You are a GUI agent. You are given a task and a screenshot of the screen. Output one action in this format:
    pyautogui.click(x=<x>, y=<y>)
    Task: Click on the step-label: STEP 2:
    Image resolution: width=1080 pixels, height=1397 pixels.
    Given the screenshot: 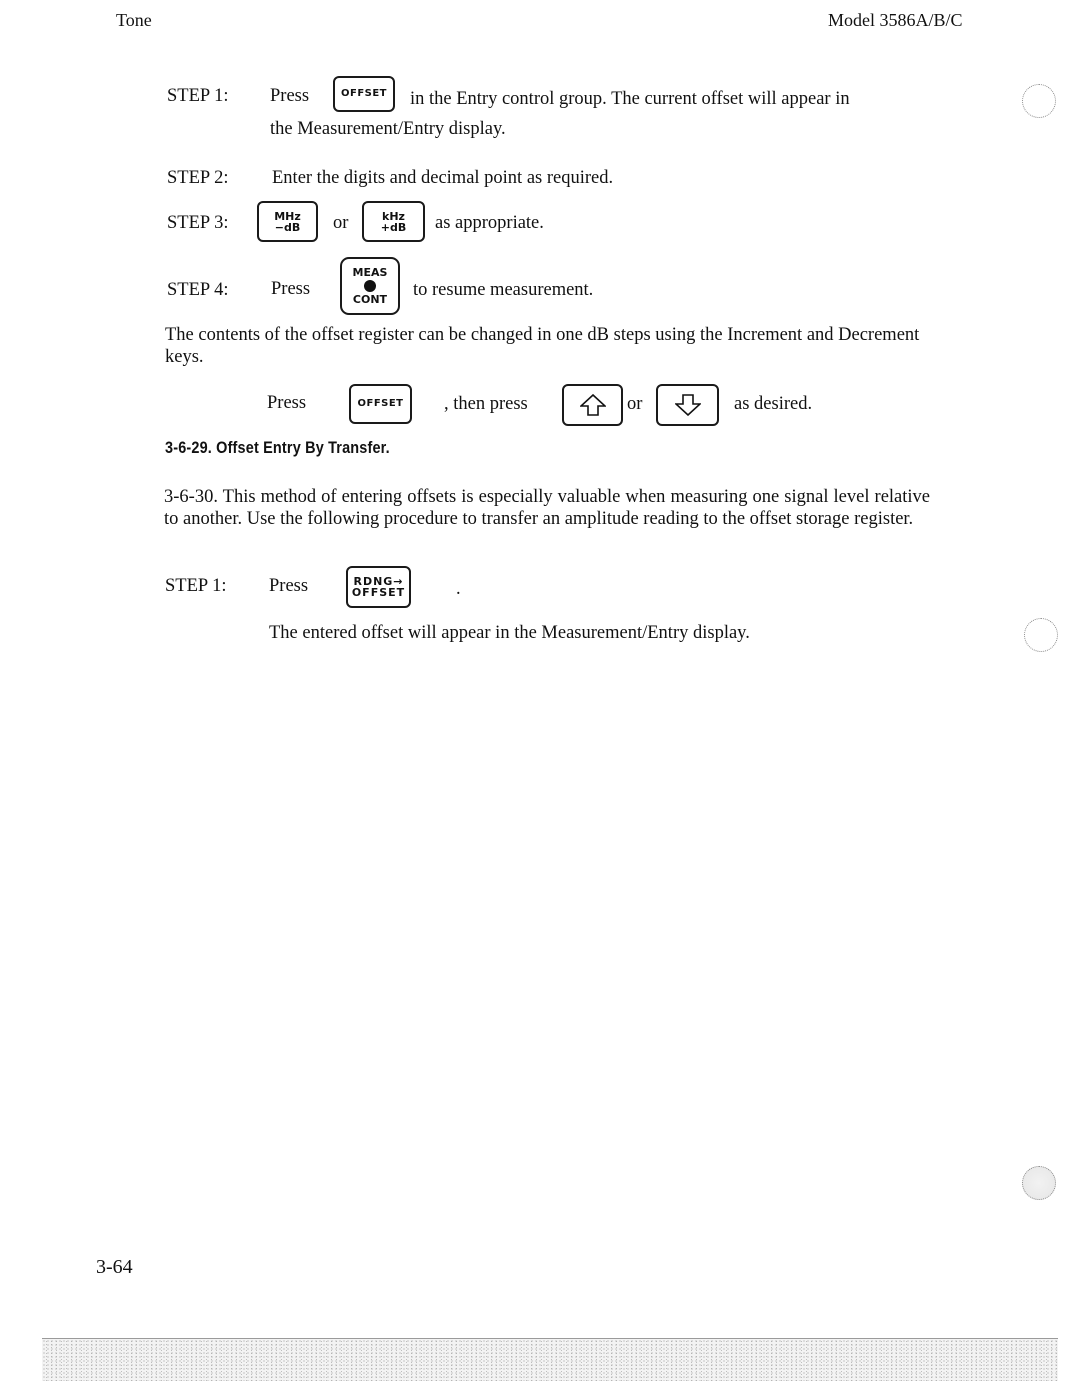 What is the action you would take?
    pyautogui.click(x=198, y=178)
    